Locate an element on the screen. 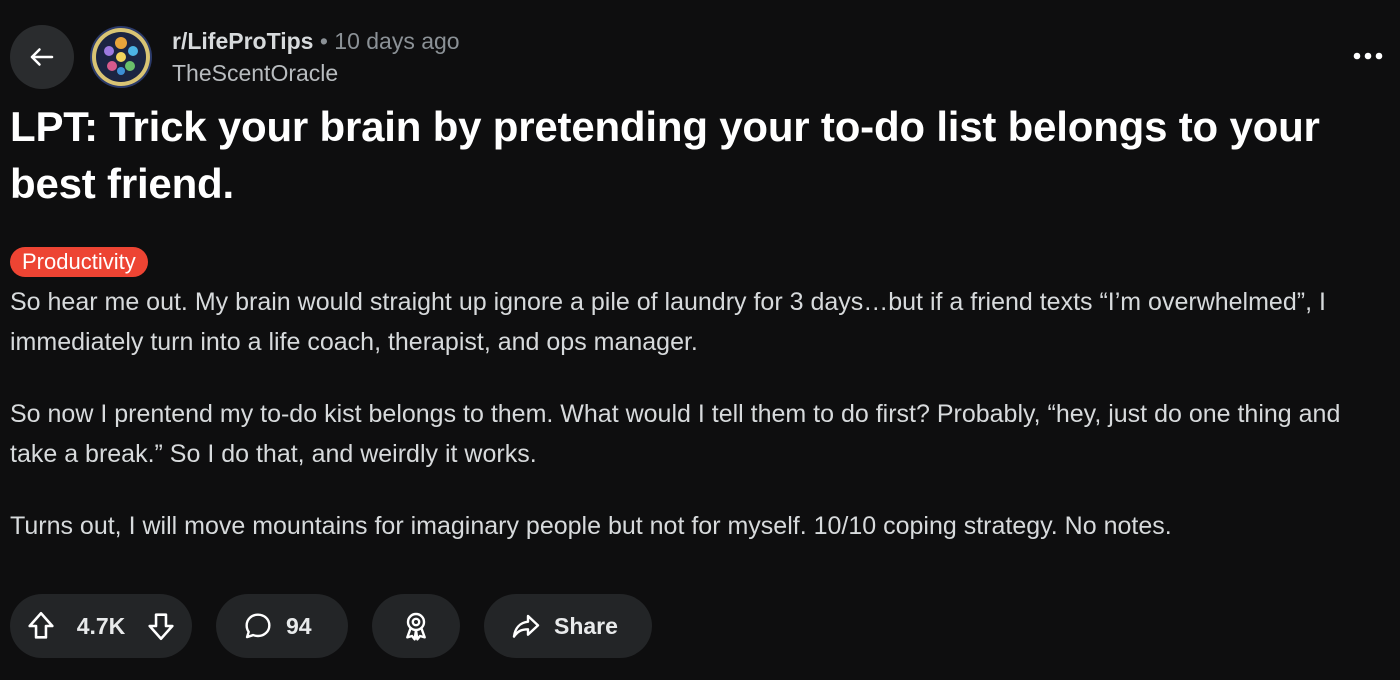  upvote-button is located at coordinates (41, 626).